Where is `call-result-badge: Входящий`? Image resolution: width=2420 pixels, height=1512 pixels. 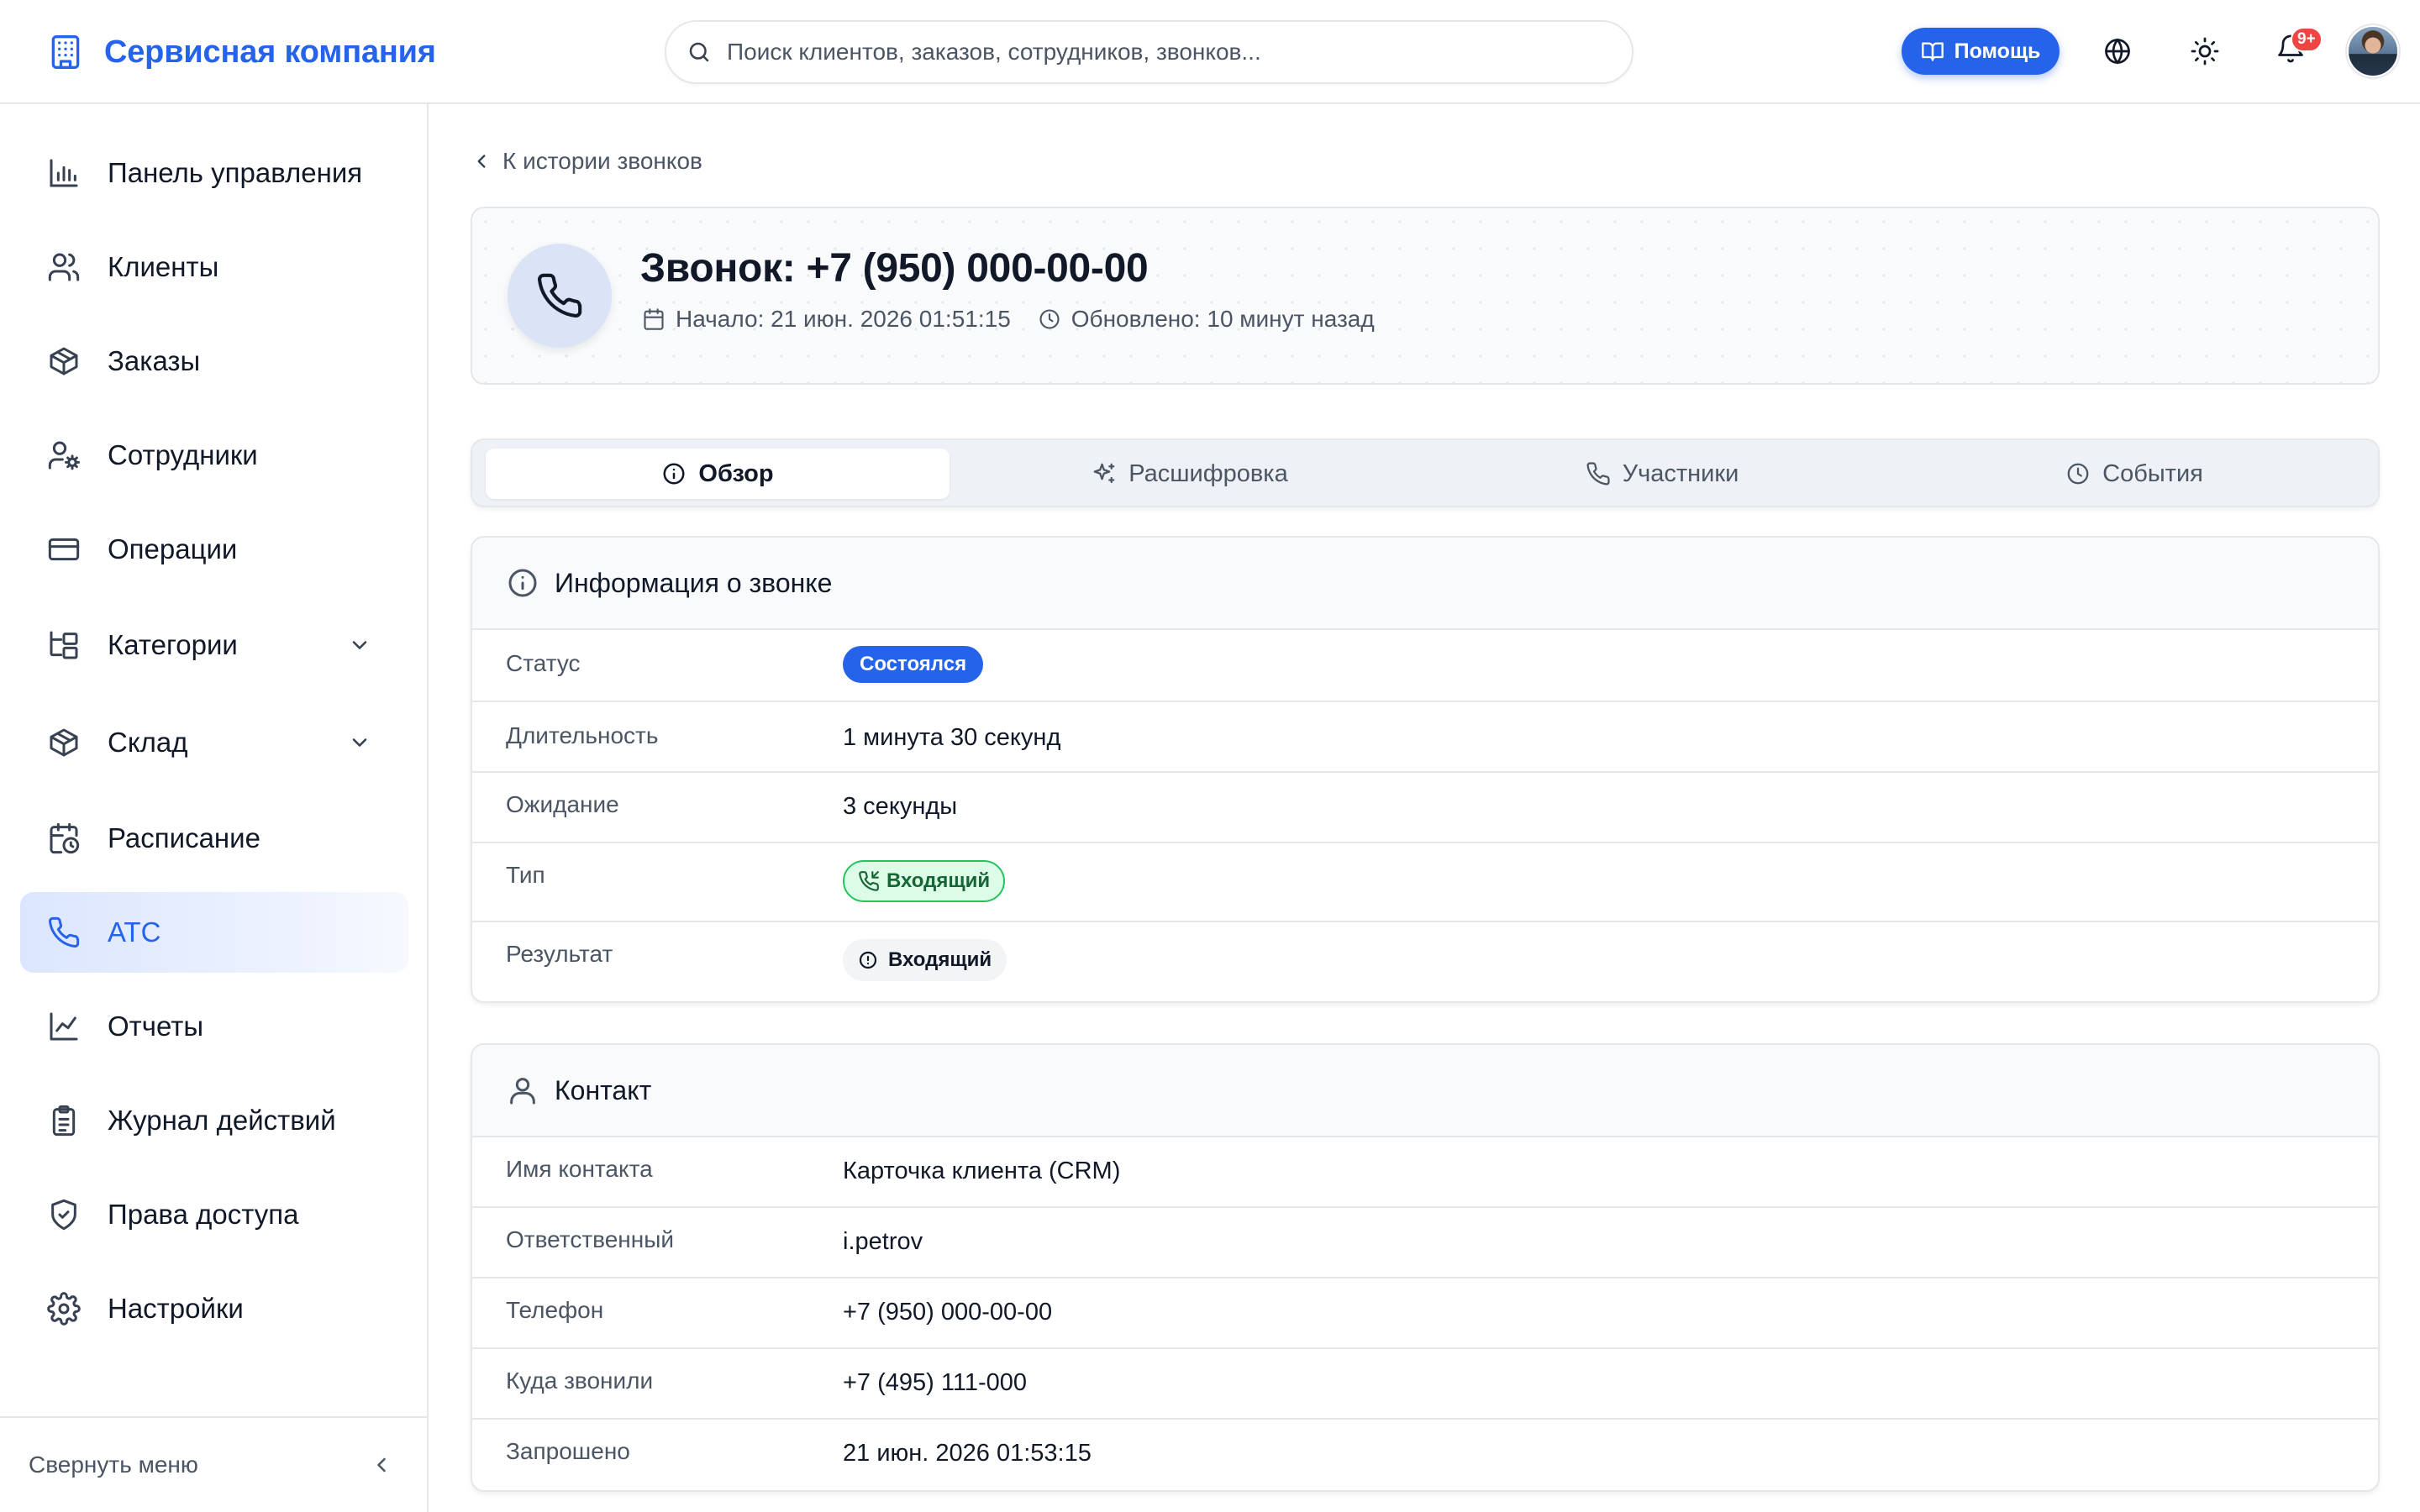 call-result-badge: Входящий is located at coordinates (925, 960).